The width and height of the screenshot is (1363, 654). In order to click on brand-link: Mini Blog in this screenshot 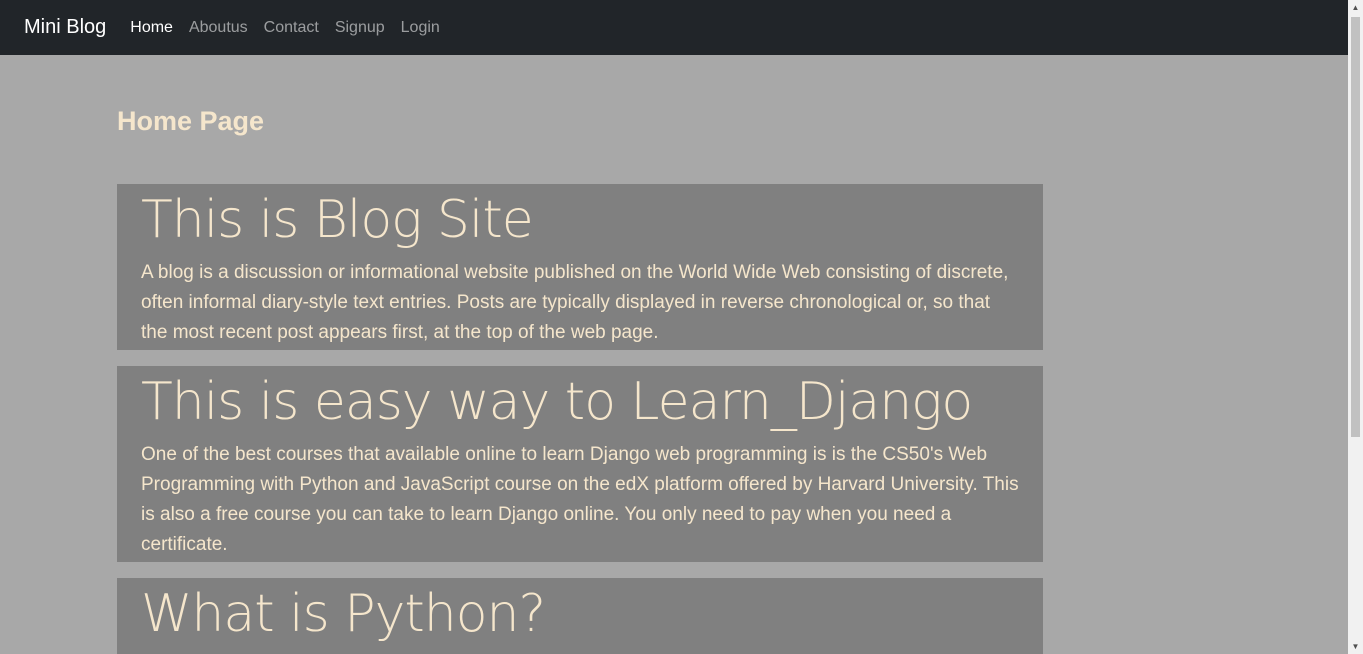, I will do `click(65, 27)`.